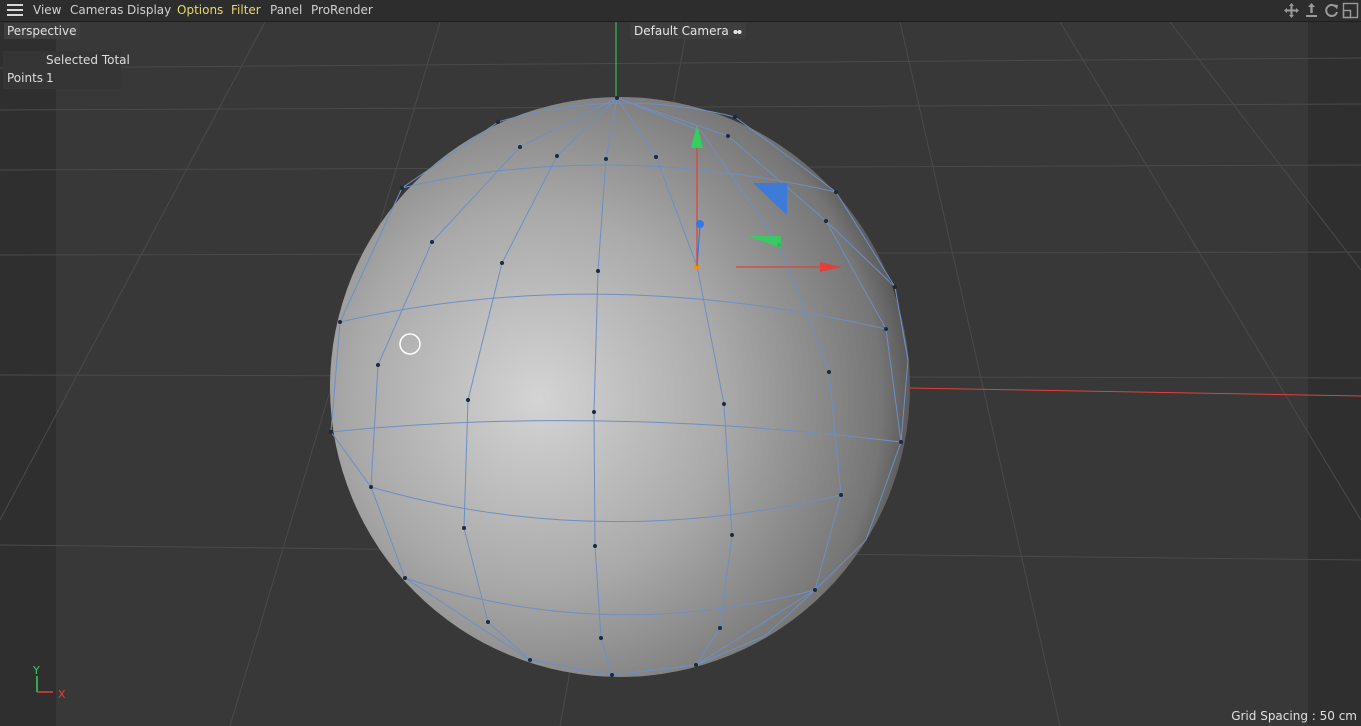 The image size is (1361, 726). I want to click on menu-display: Display, so click(149, 10).